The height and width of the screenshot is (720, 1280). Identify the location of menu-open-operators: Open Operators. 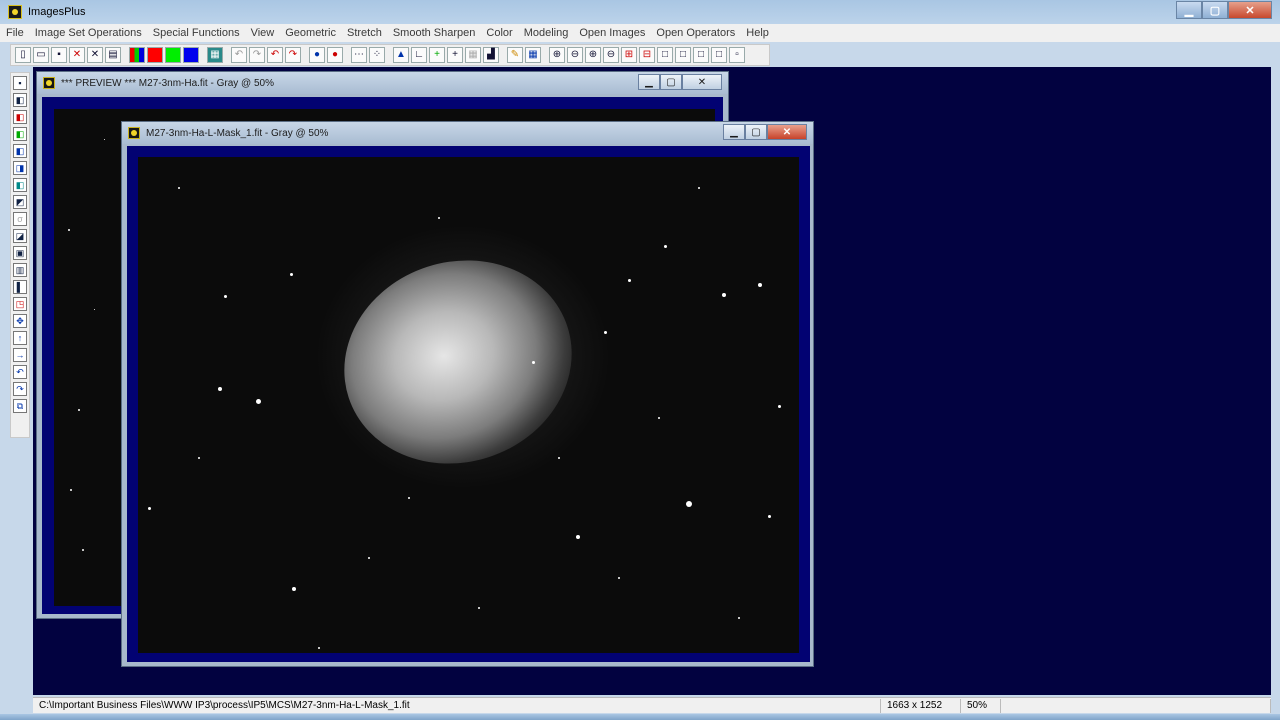
(695, 33).